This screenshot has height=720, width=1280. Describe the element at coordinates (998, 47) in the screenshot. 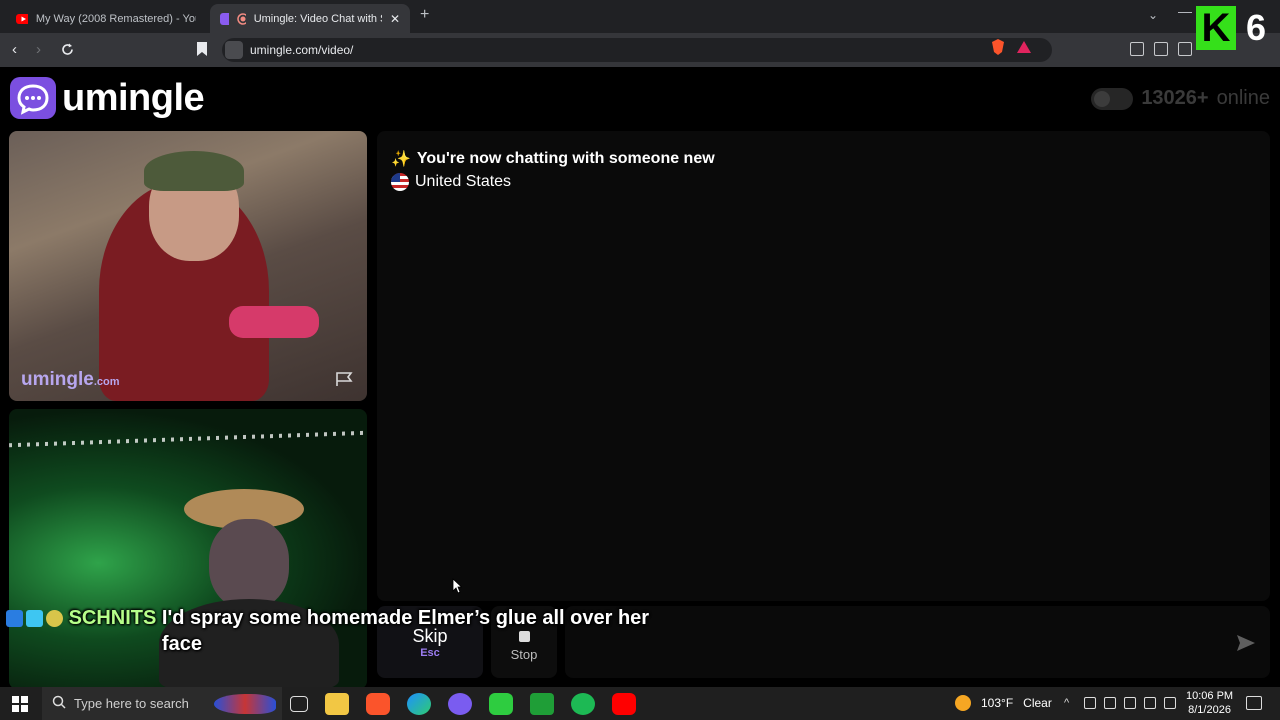

I see `brave-shields-icon` at that location.